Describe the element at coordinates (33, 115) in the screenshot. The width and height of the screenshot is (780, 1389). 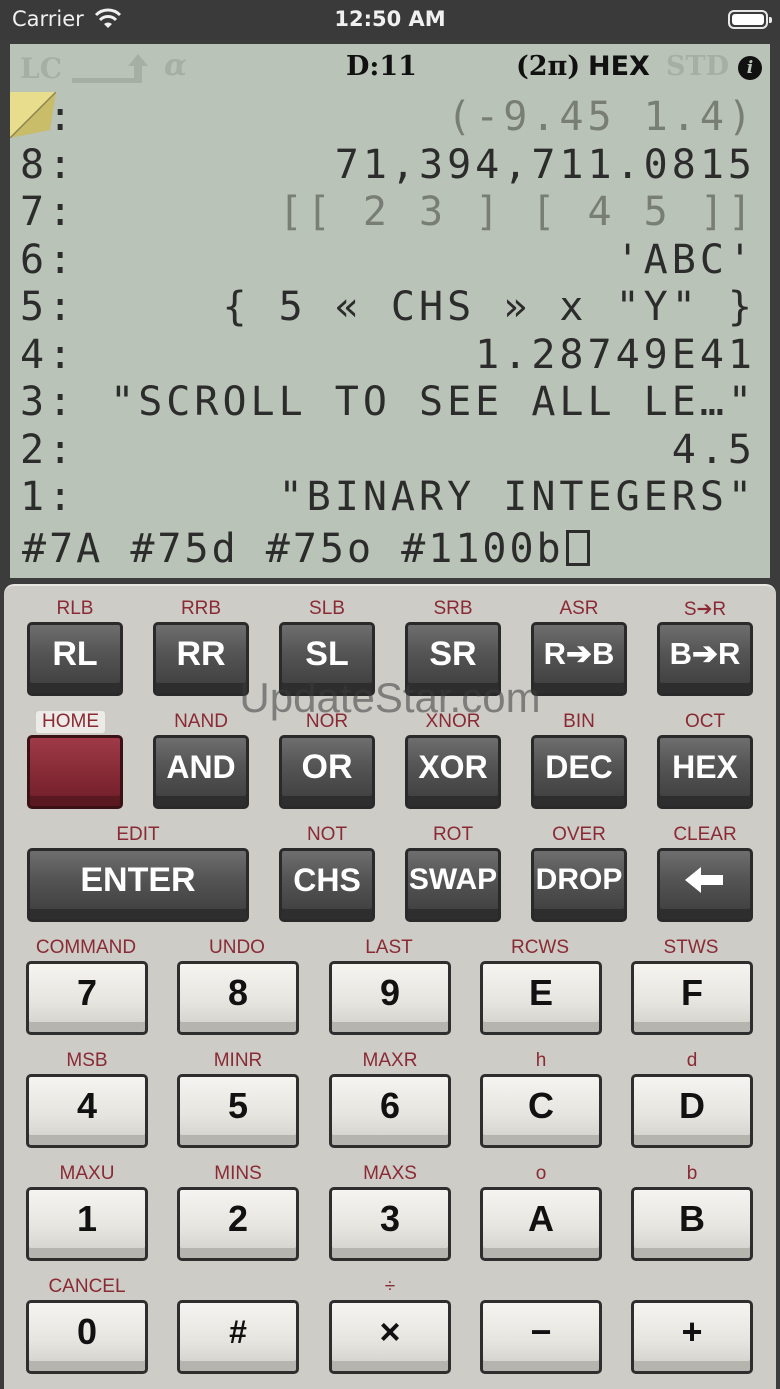
I see `page-fold-icon` at that location.